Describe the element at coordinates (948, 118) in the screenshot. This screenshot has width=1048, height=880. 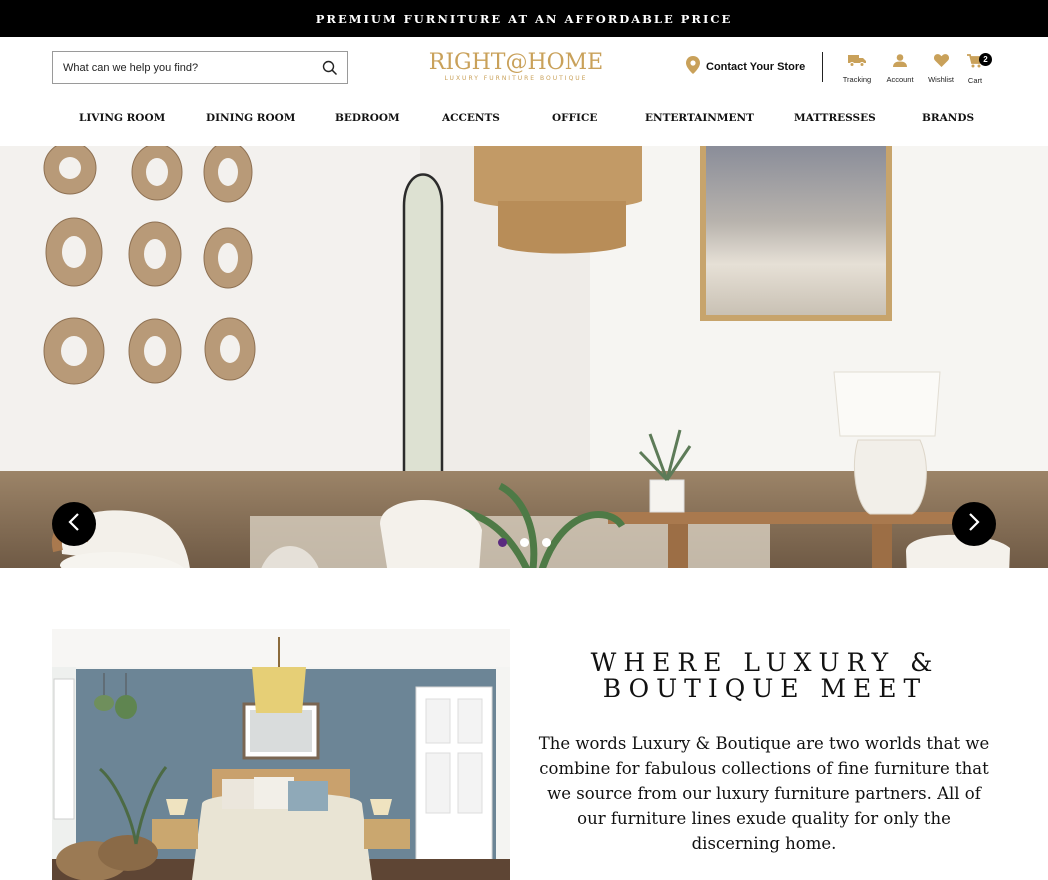
I see `nav-brands: BRANDS` at that location.